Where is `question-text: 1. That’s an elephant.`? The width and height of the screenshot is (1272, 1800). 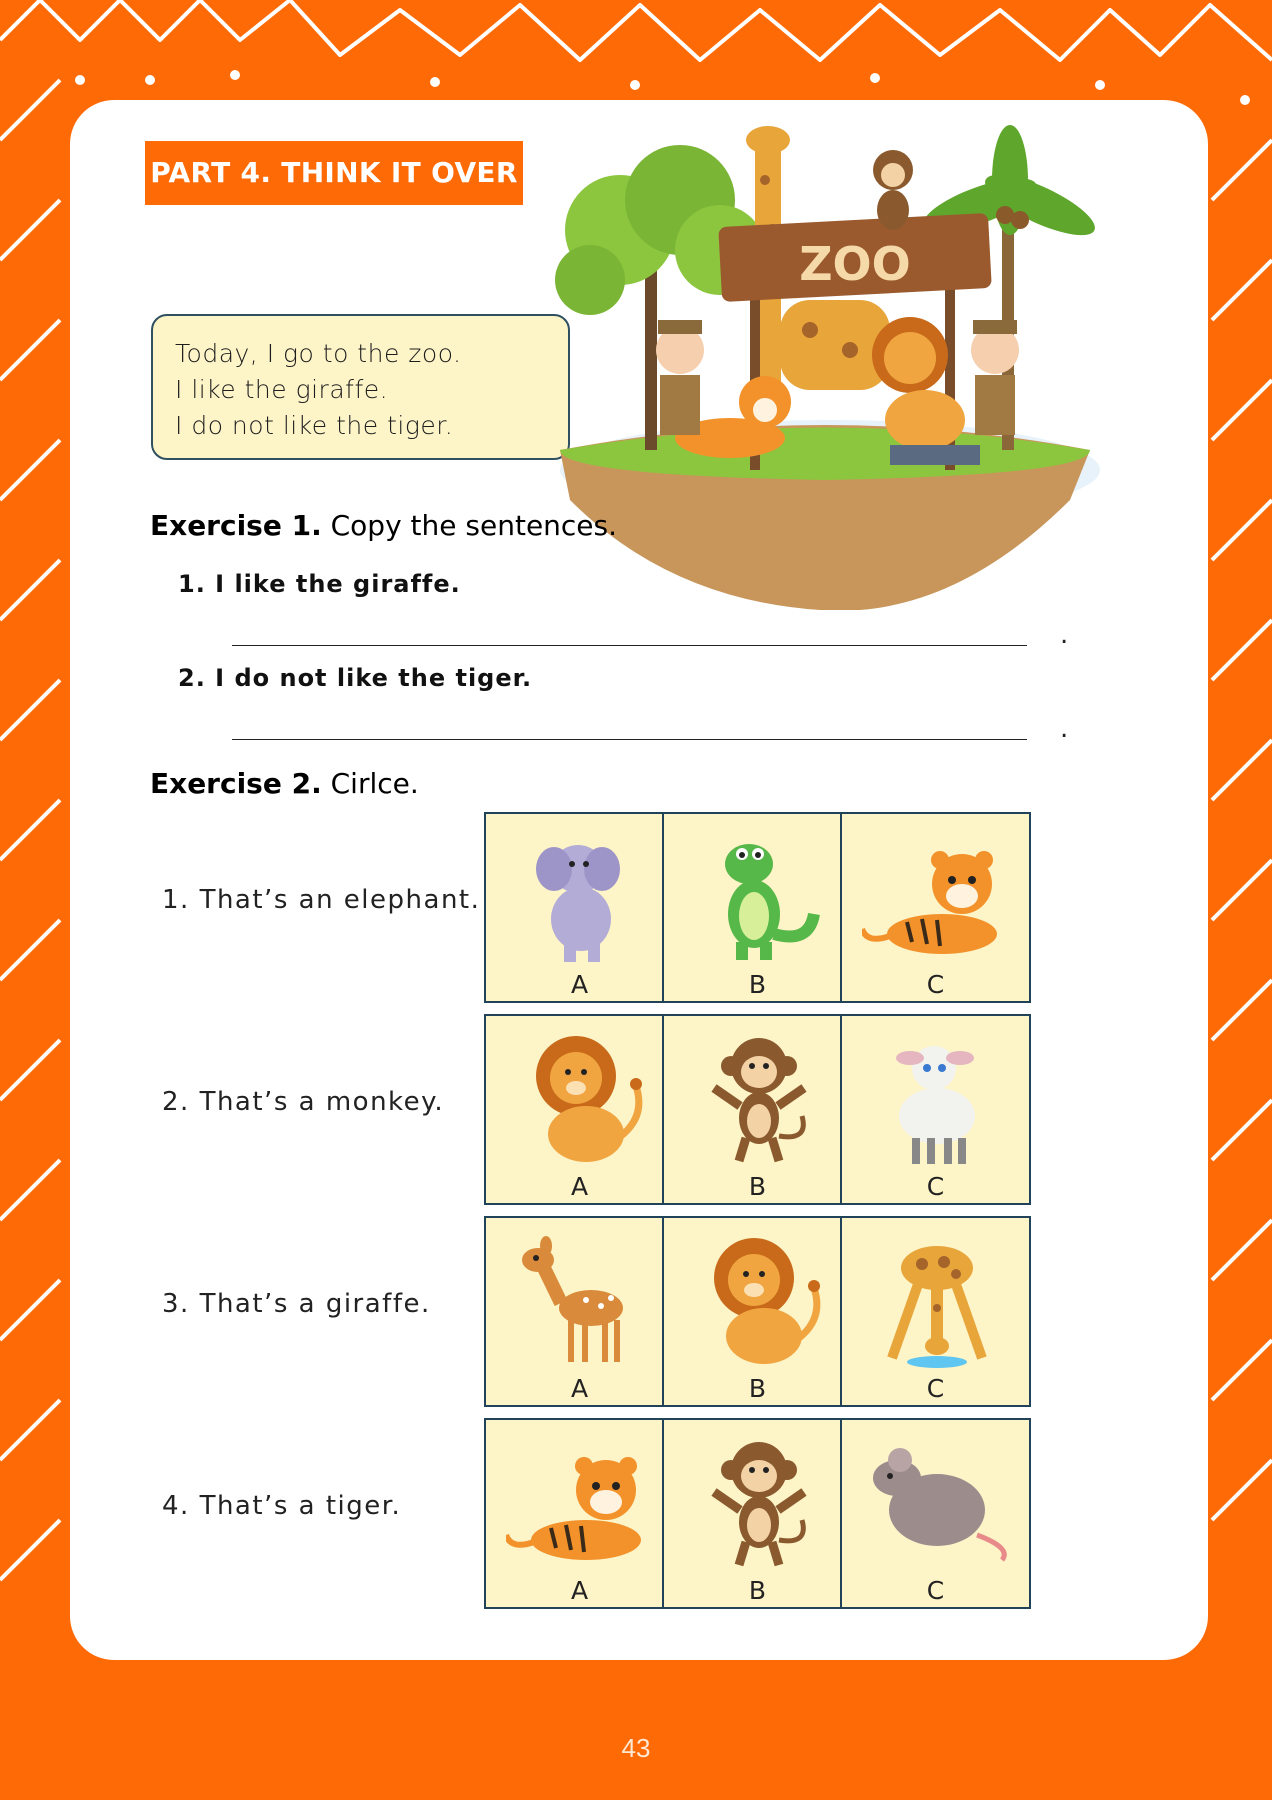
question-text: 1. That’s an elephant. is located at coordinates (321, 900).